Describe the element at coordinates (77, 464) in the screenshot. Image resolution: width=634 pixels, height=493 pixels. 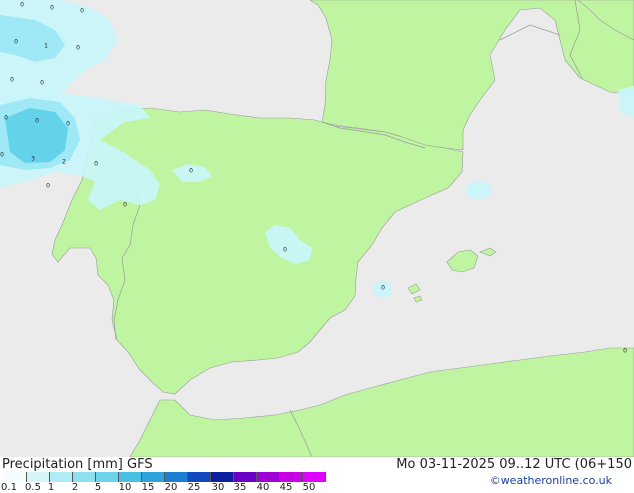
I see `map-title: Precipitation [mm] GFS` at that location.